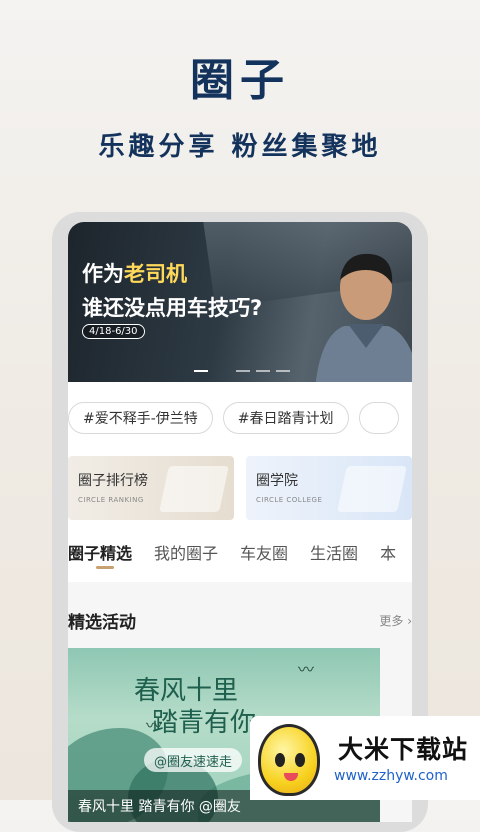  Describe the element at coordinates (194, 489) in the screenshot. I see `ranking-decoration-icon` at that location.